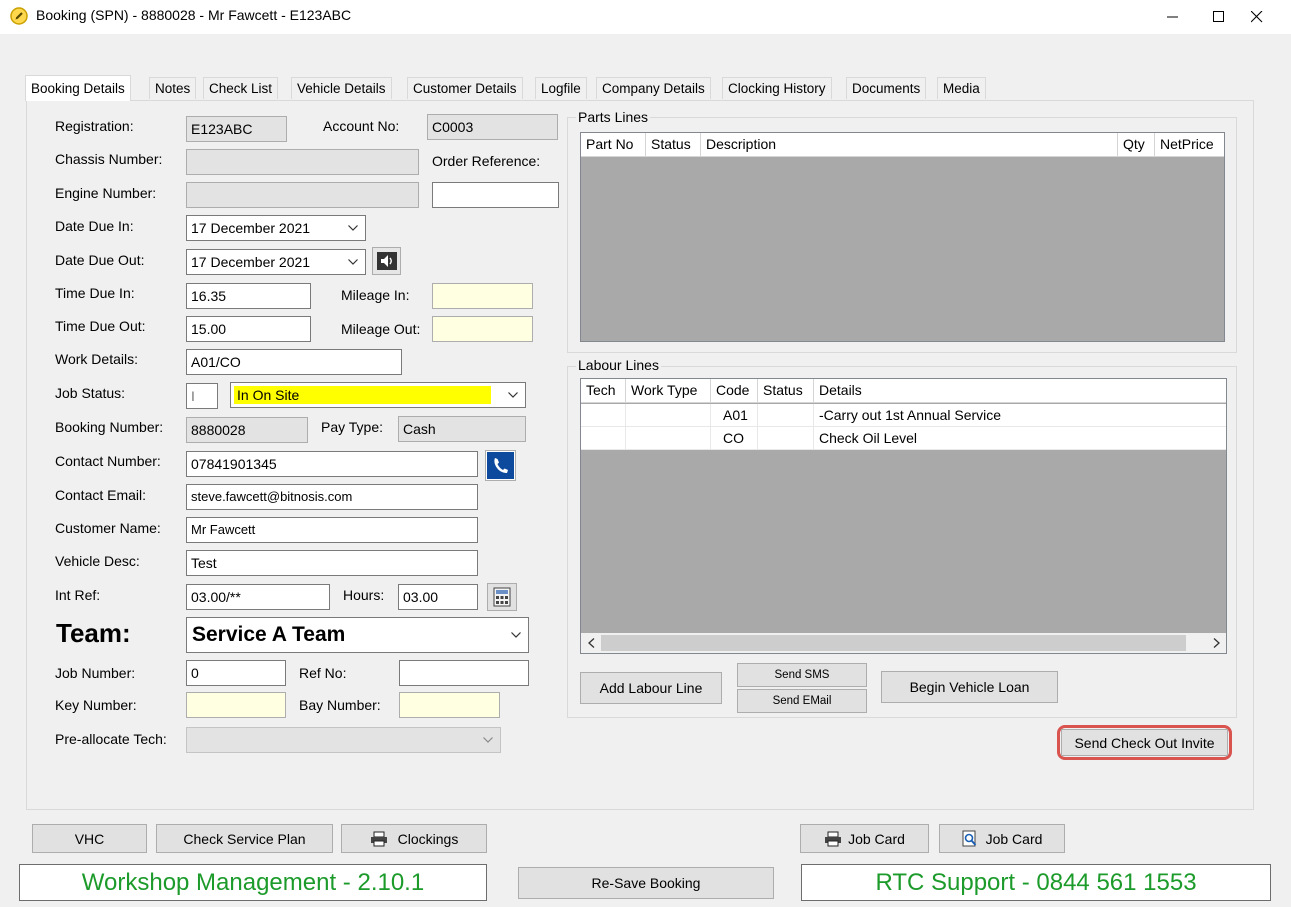  What do you see at coordinates (886, 88) in the screenshot?
I see `tab-documents: Documents` at bounding box center [886, 88].